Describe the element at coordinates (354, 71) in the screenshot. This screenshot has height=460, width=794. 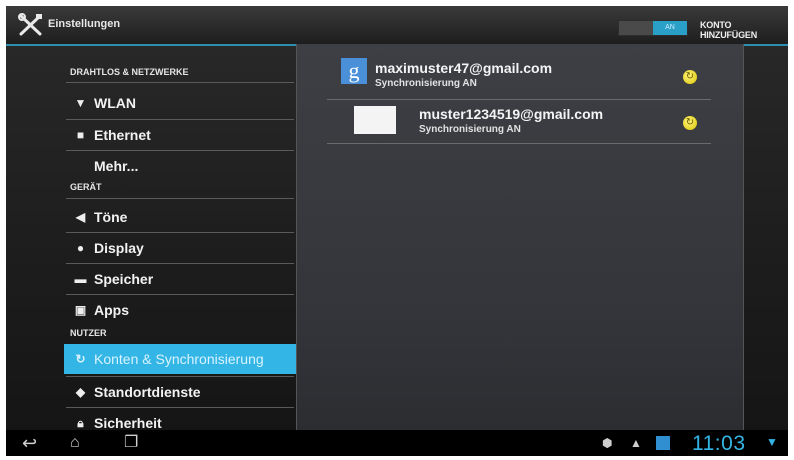
I see `google-icon: g` at that location.